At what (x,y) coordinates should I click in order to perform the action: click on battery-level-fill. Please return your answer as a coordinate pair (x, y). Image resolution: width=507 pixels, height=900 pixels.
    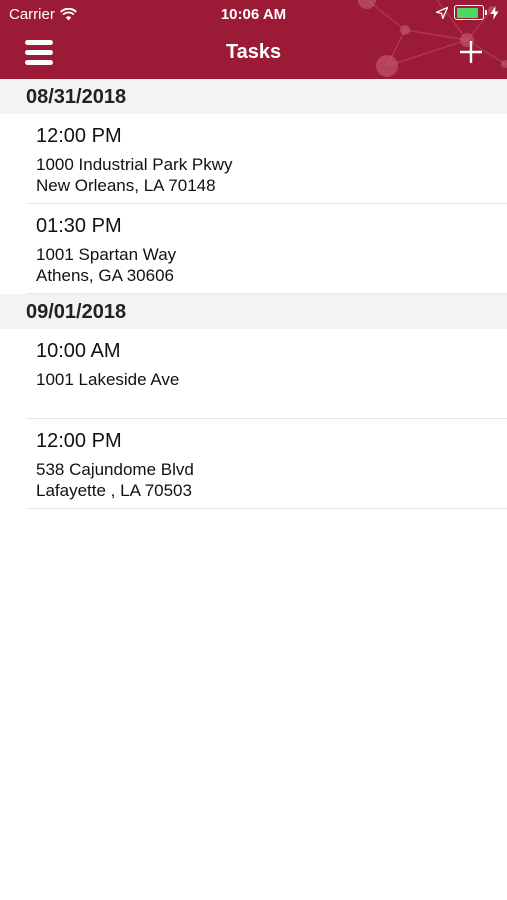
    Looking at the image, I should click on (467, 12).